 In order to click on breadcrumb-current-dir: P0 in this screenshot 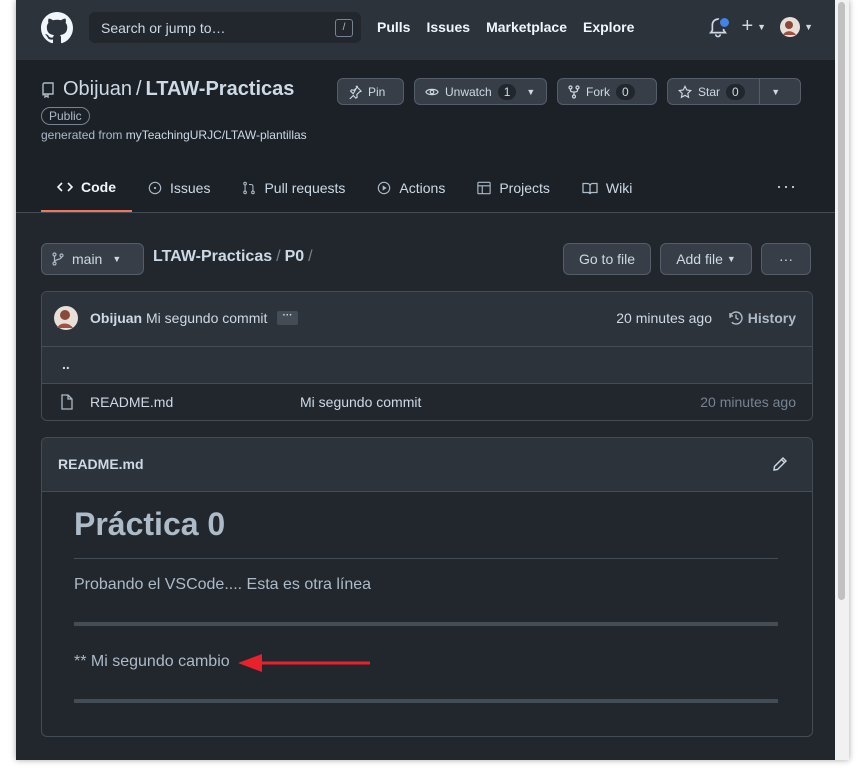, I will do `click(294, 256)`.